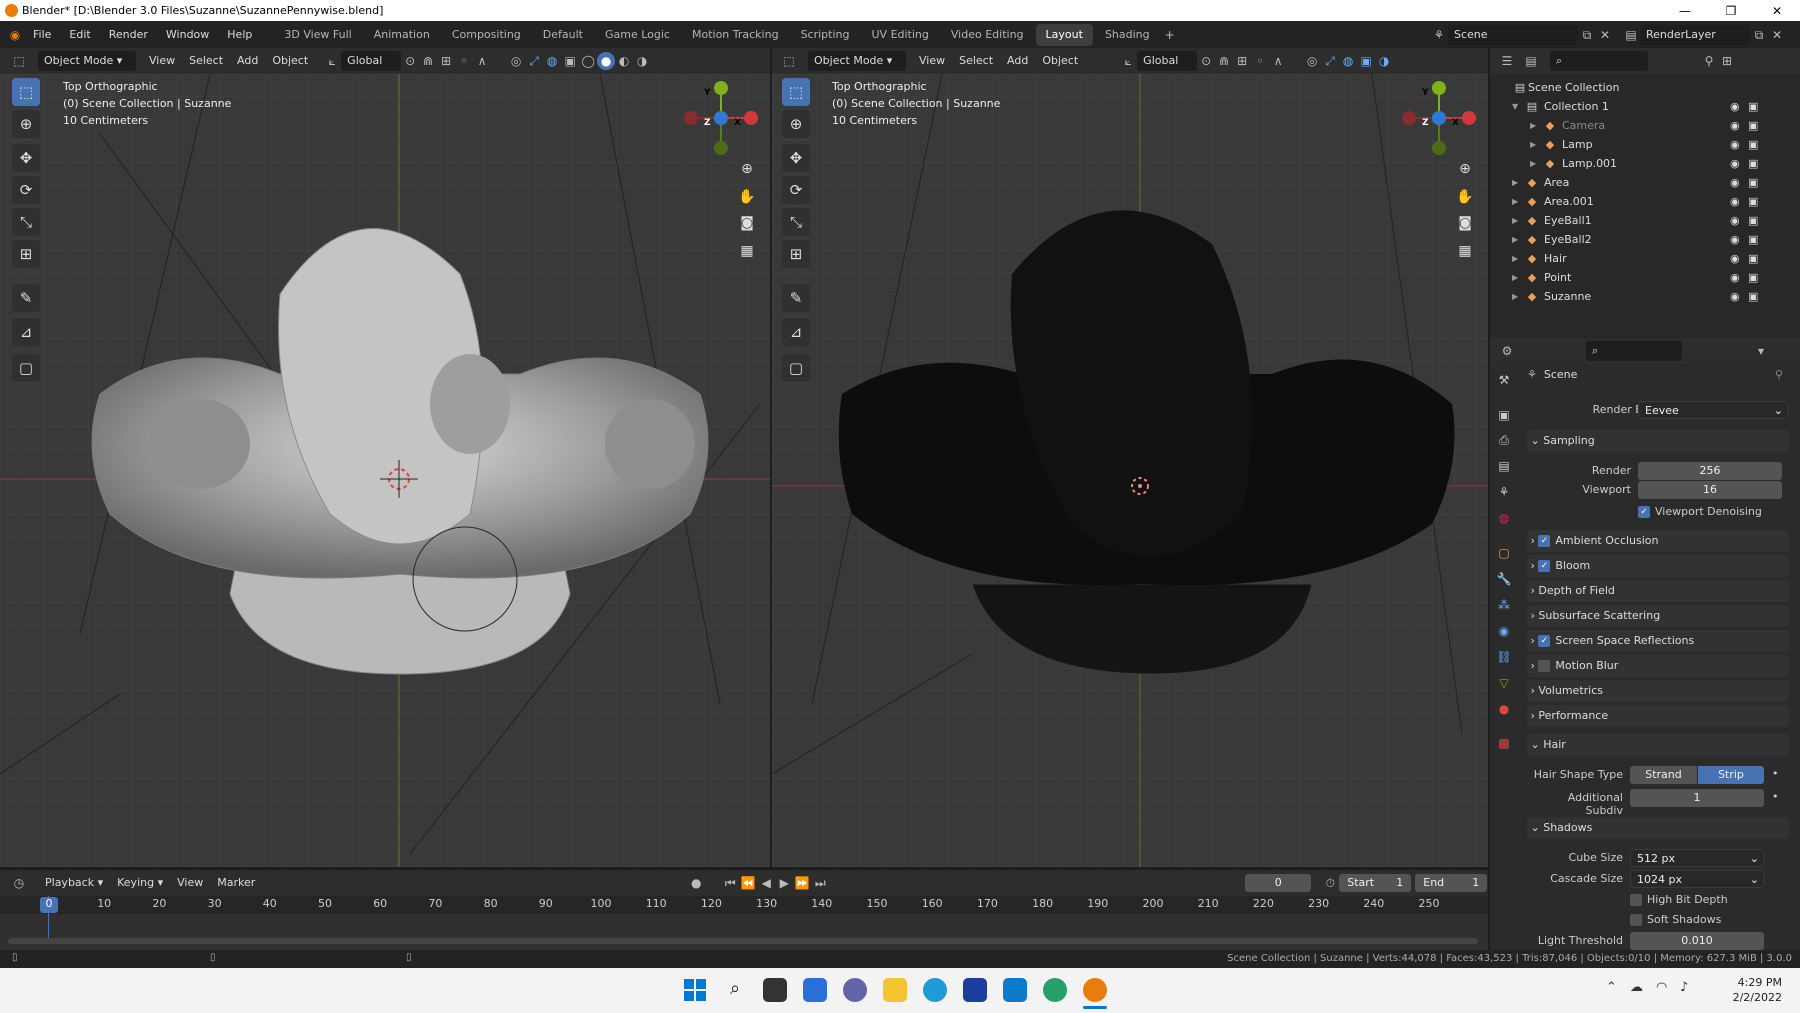  I want to click on menu-select: Select, so click(976, 61).